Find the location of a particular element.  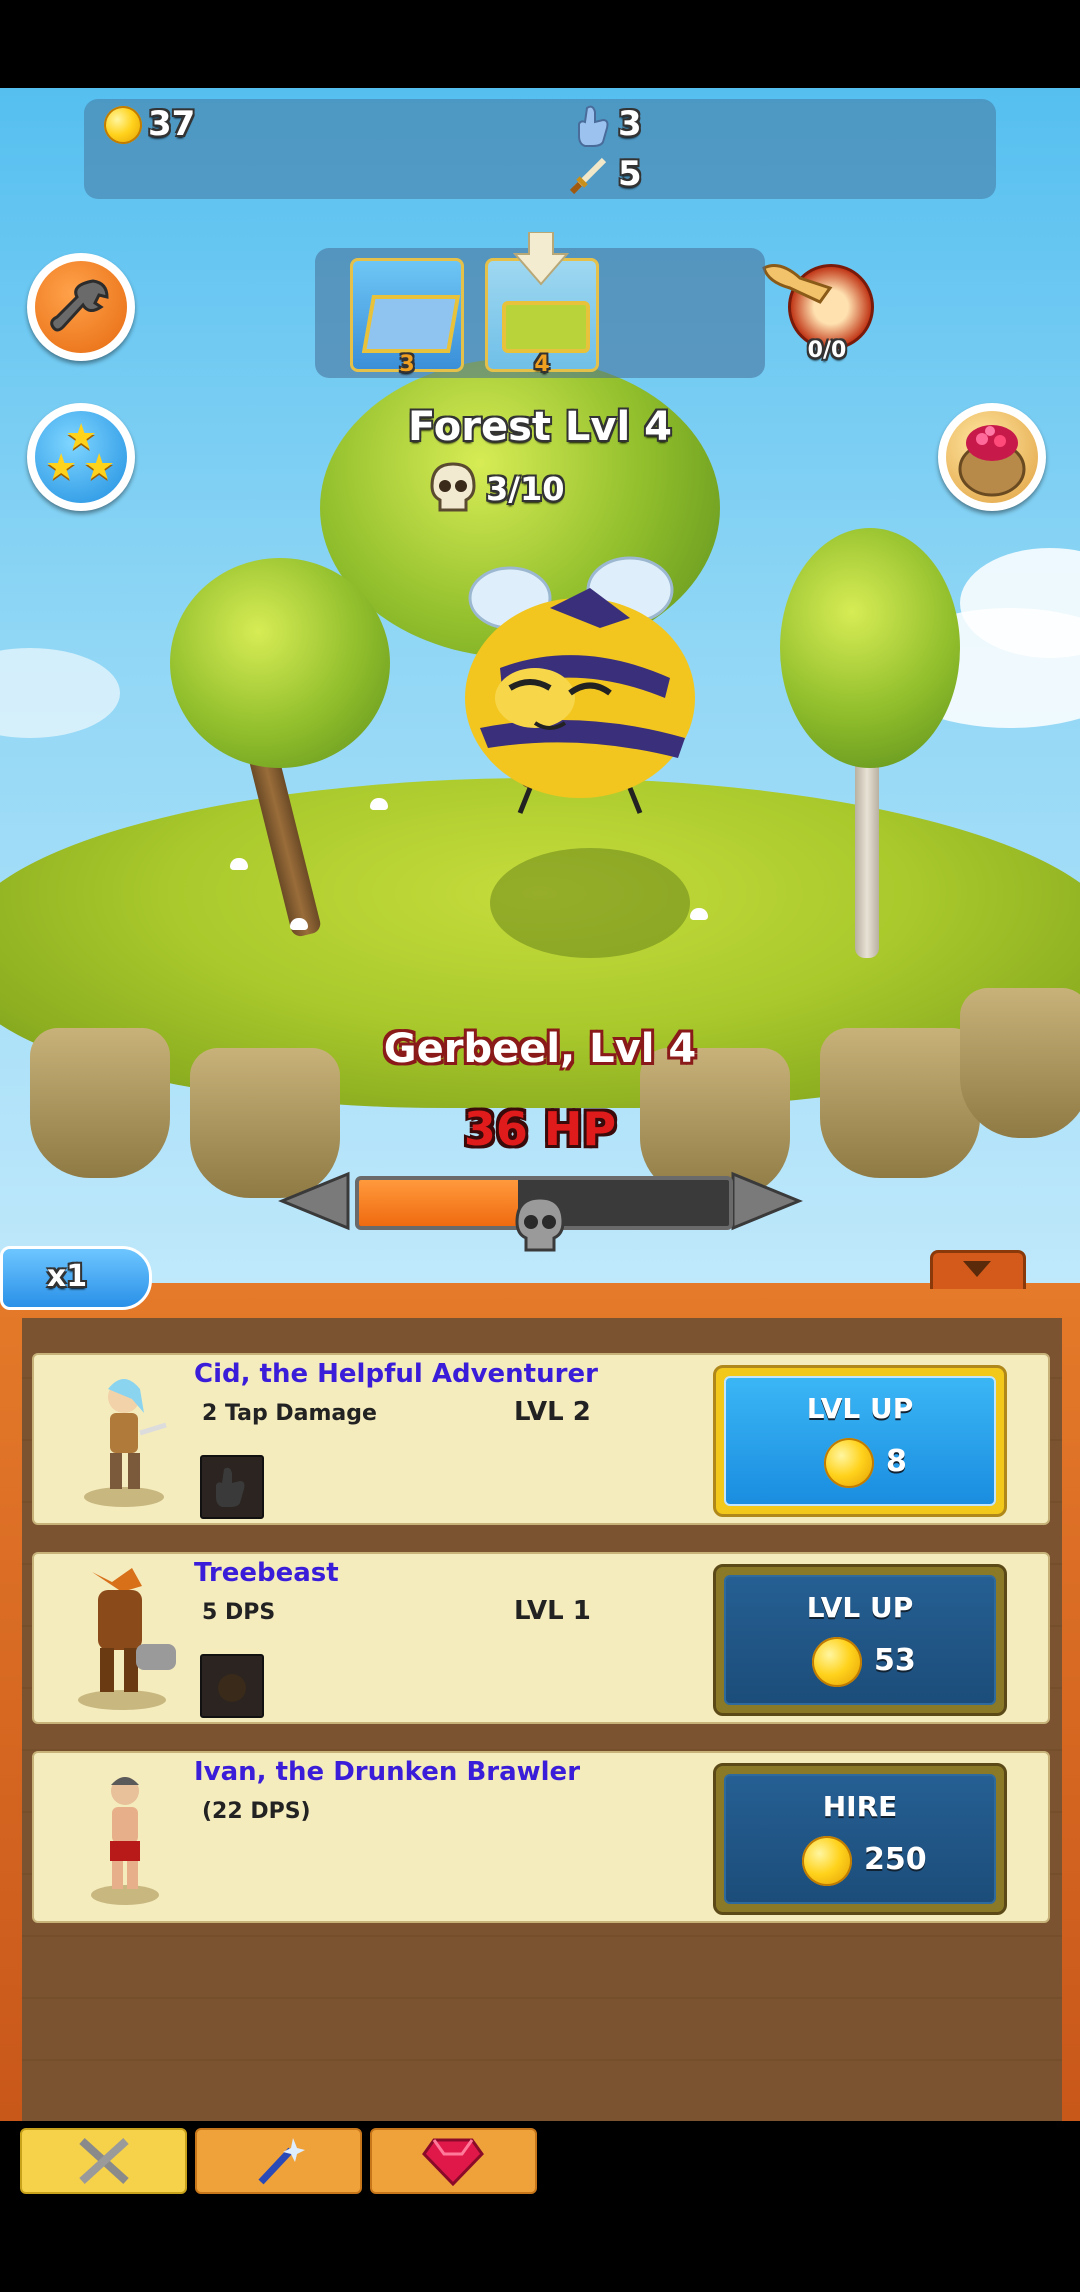

cloud is located at coordinates (60, 693).